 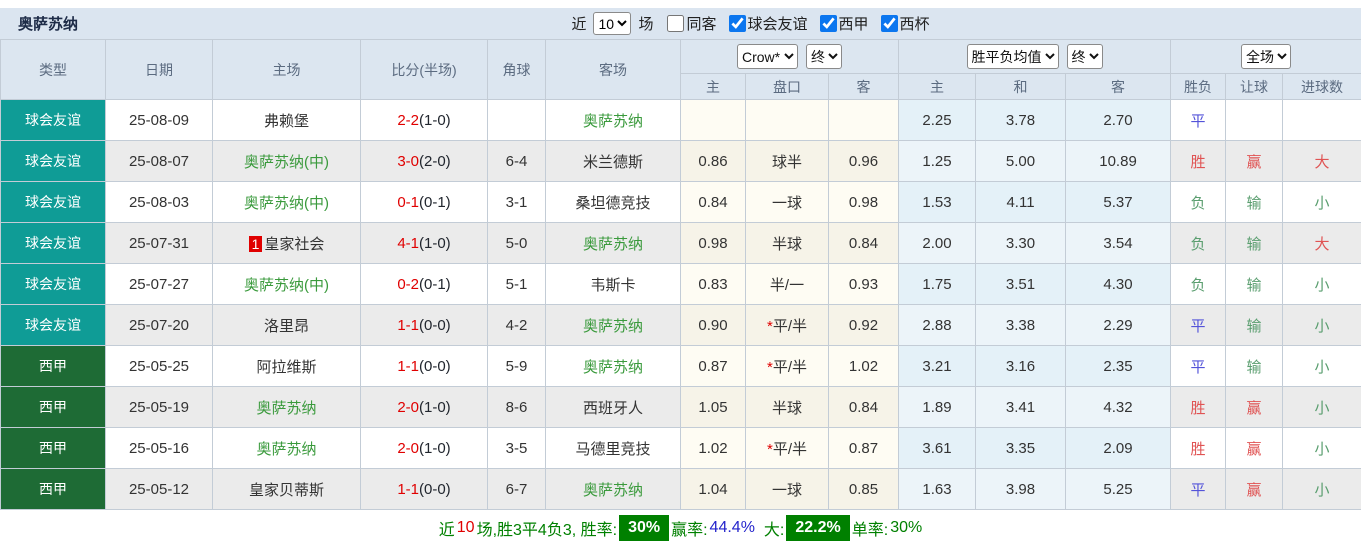 What do you see at coordinates (408, 243) in the screenshot?
I see `fulltime-score: 4-1` at bounding box center [408, 243].